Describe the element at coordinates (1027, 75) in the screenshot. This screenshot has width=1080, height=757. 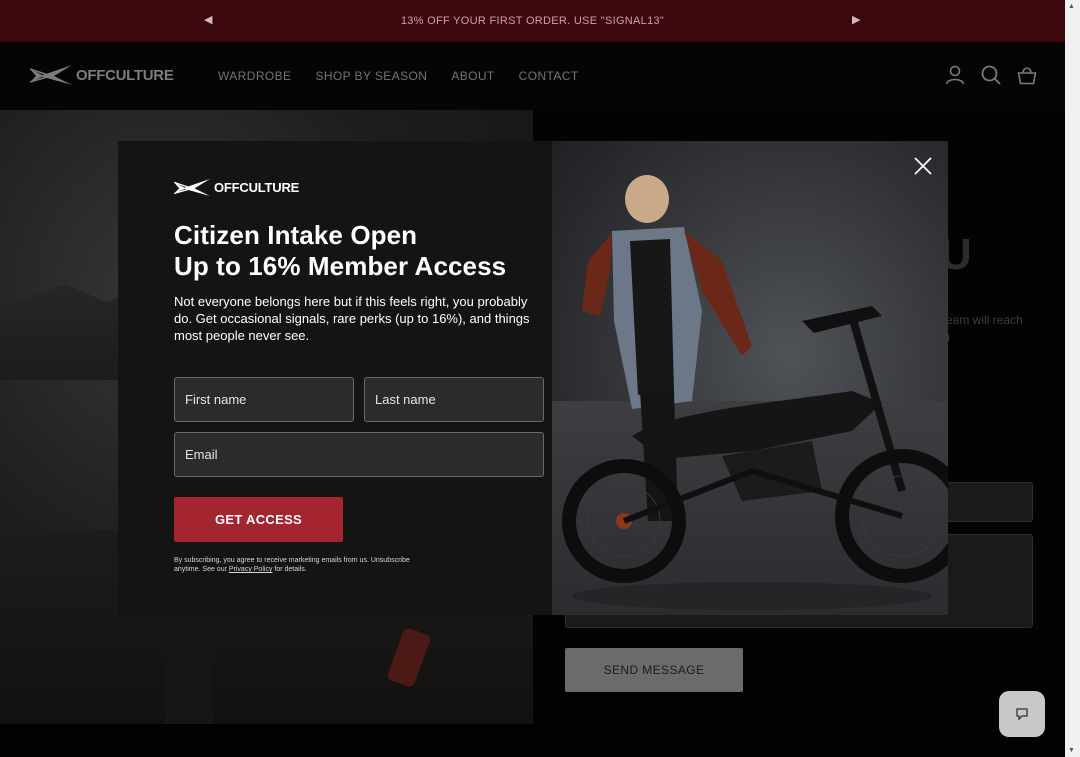
I see `cart-icon` at that location.